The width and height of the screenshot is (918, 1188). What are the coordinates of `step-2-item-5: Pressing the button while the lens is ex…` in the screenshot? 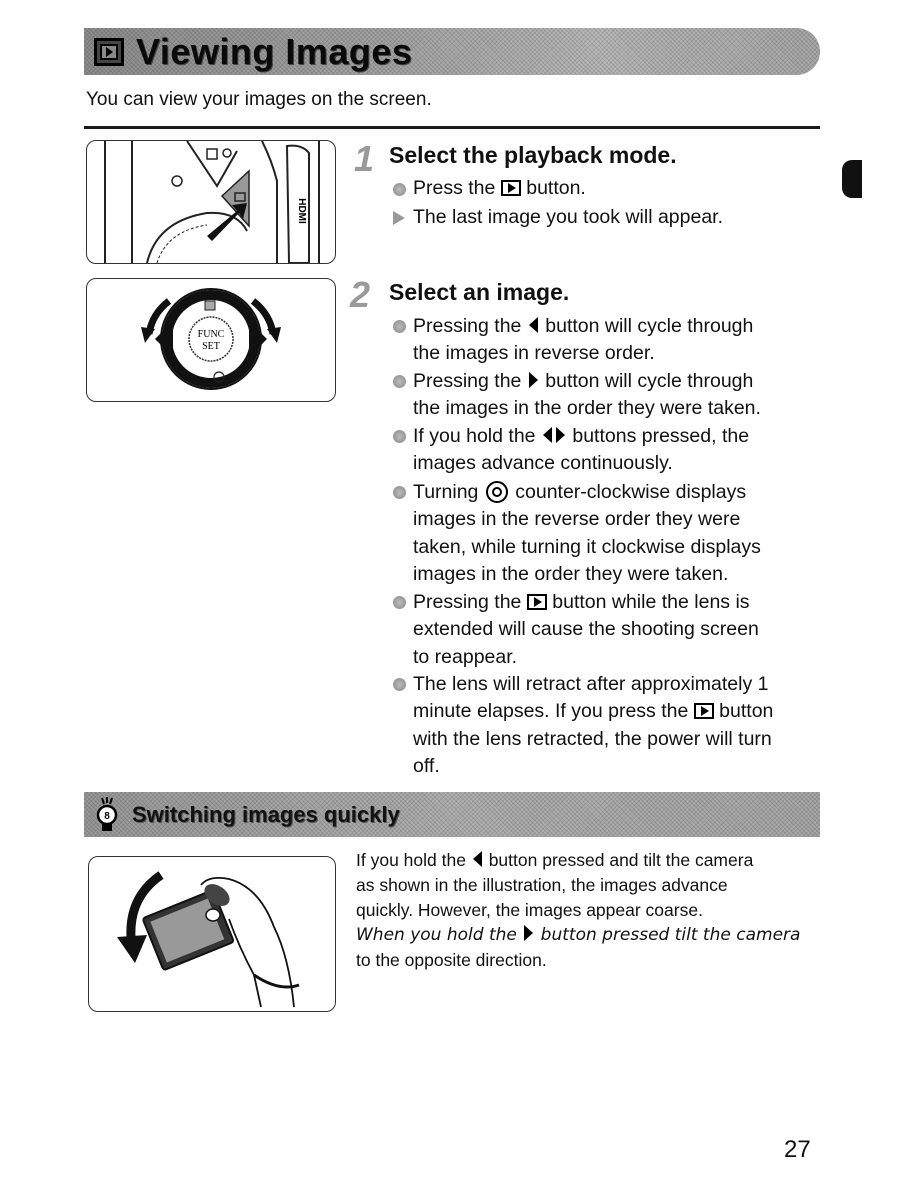 It's located at (586, 629).